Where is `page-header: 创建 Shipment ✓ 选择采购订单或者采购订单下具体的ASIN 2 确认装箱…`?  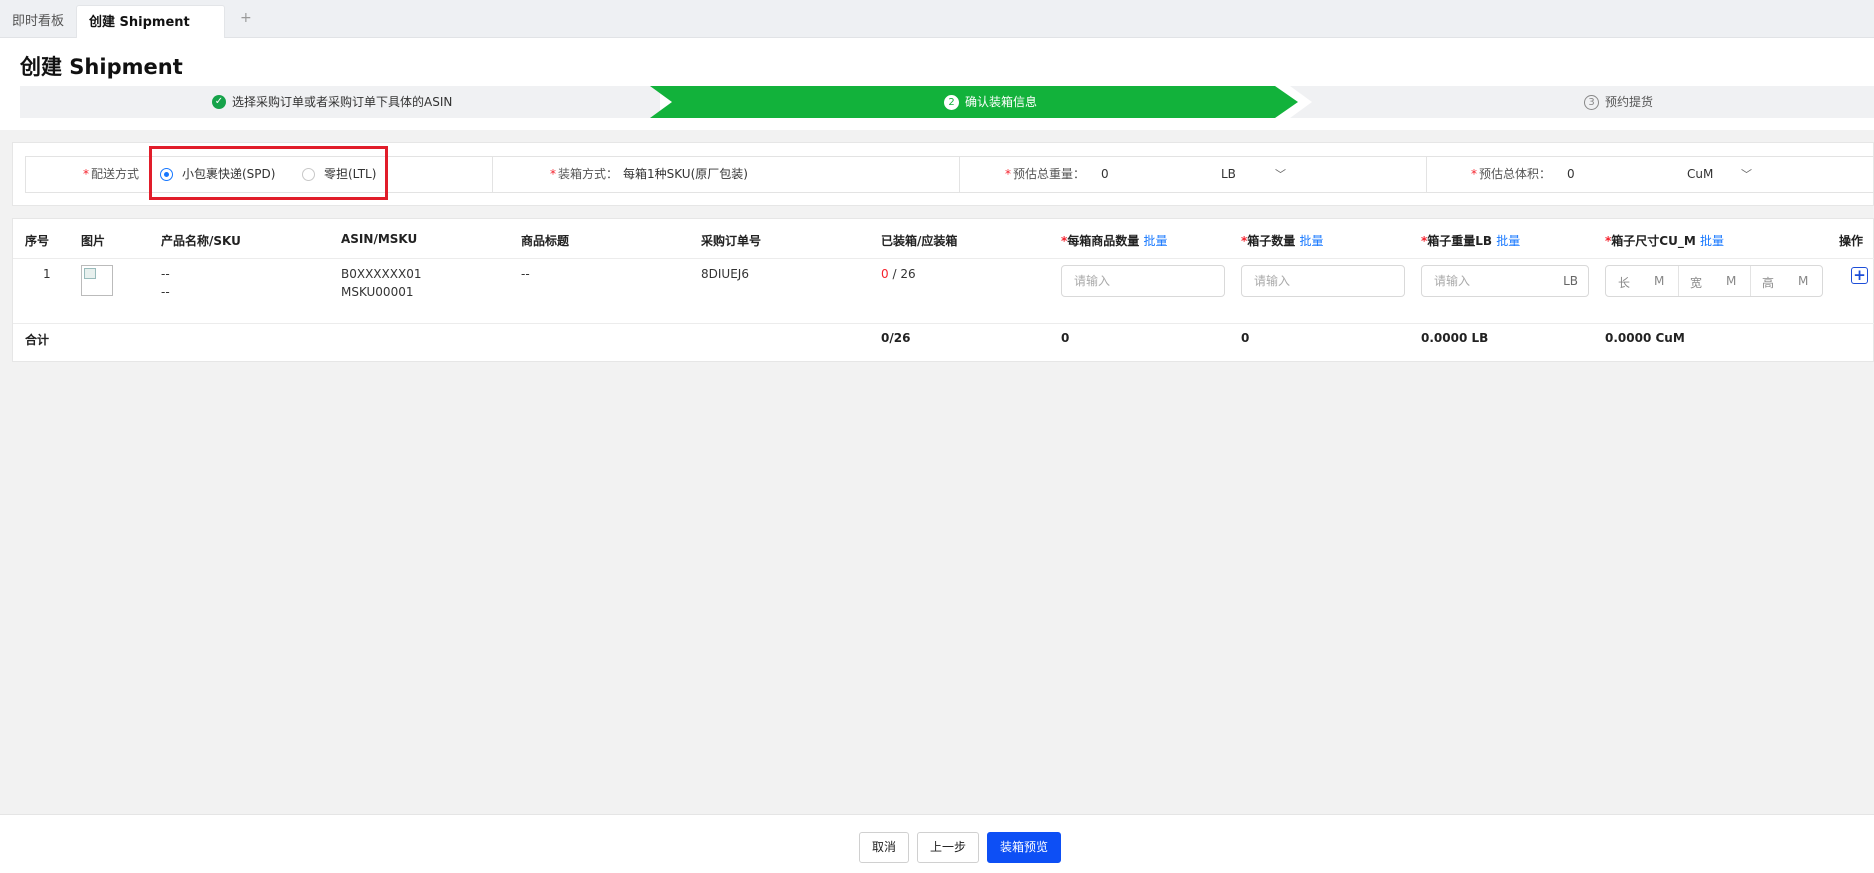
page-header: 创建 Shipment ✓ 选择采购订单或者采购订单下具体的ASIN 2 确认装箱… is located at coordinates (937, 84).